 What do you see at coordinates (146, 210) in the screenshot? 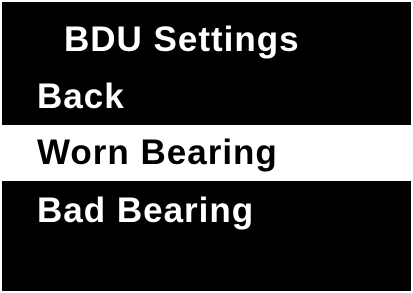
I see `menu-item-label: Bad Bearing` at bounding box center [146, 210].